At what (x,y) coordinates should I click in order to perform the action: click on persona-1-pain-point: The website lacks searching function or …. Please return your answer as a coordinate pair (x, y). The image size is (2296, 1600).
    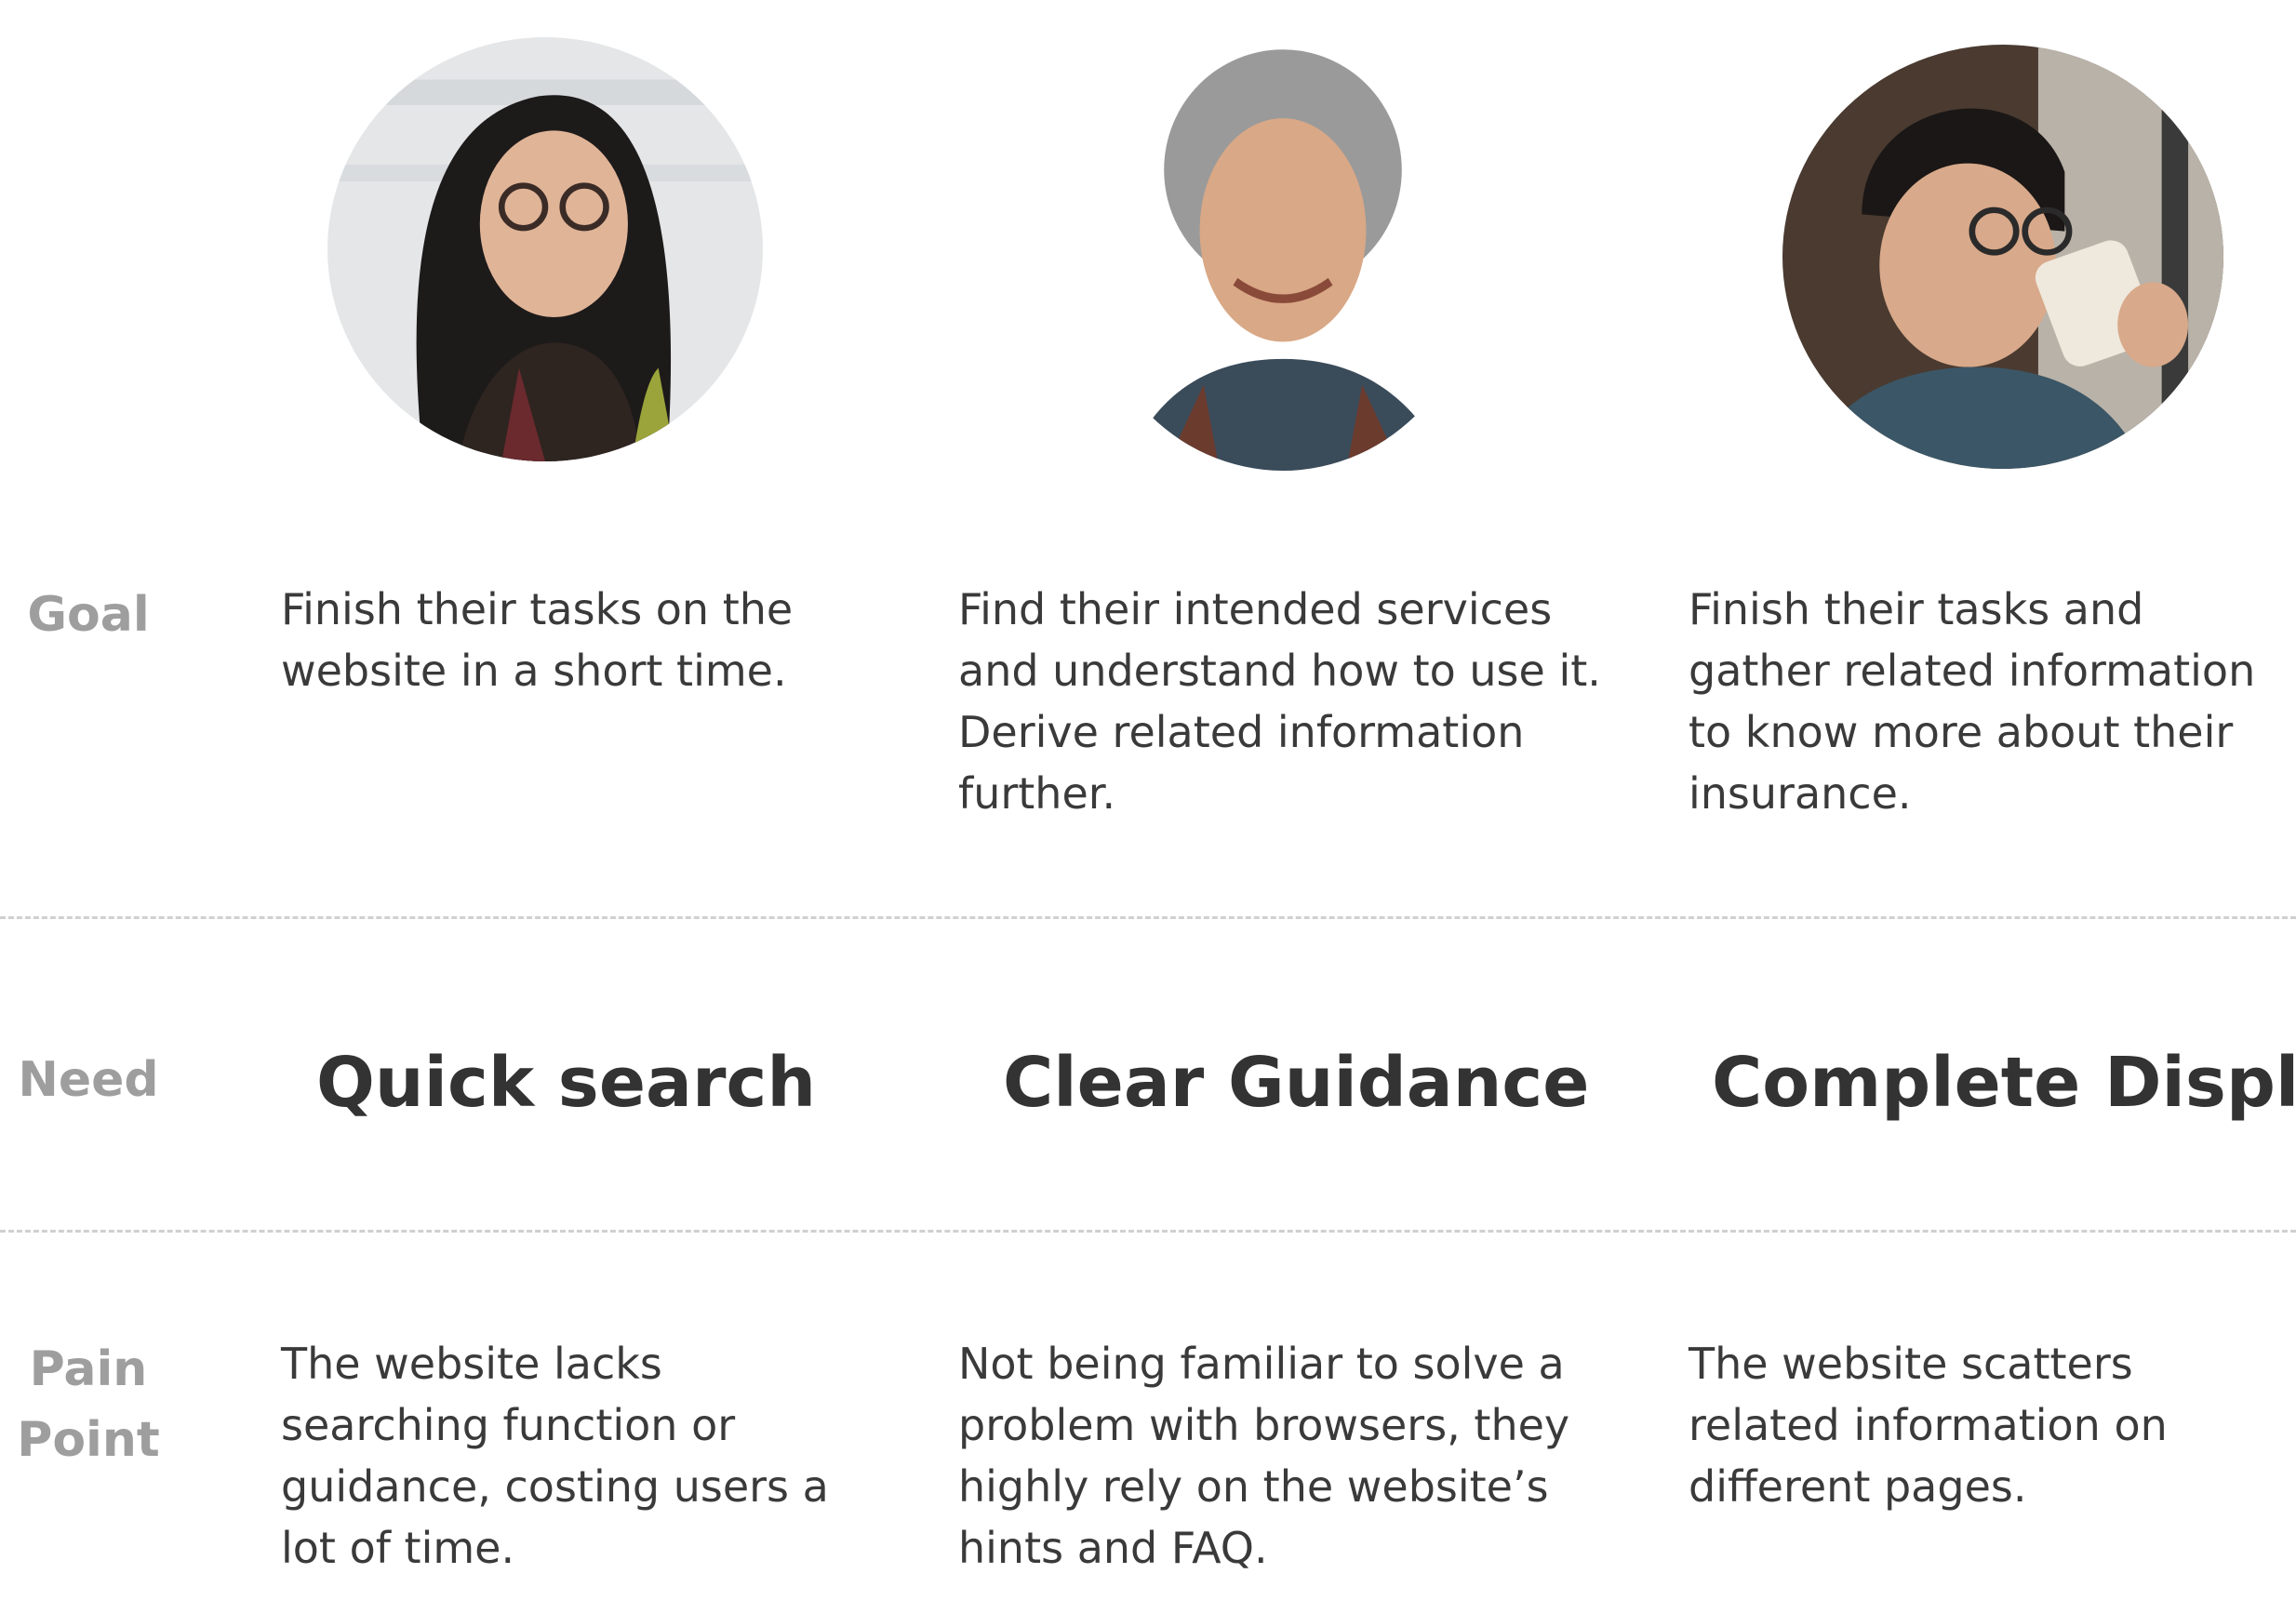
    Looking at the image, I should click on (555, 1456).